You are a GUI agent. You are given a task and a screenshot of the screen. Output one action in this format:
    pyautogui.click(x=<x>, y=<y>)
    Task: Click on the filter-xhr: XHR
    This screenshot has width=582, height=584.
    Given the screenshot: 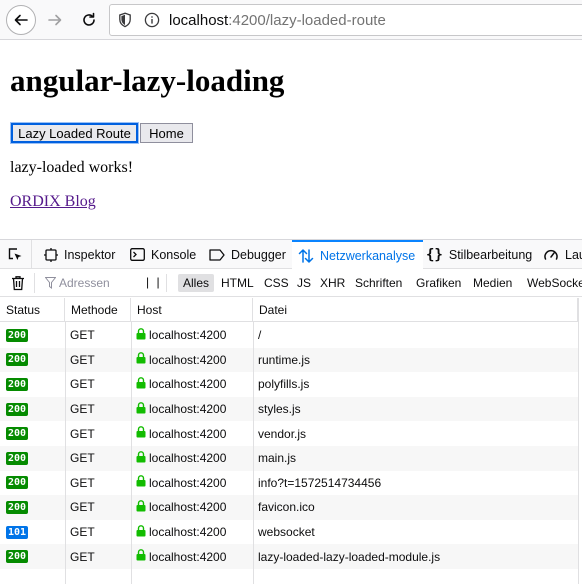 What is the action you would take?
    pyautogui.click(x=332, y=283)
    